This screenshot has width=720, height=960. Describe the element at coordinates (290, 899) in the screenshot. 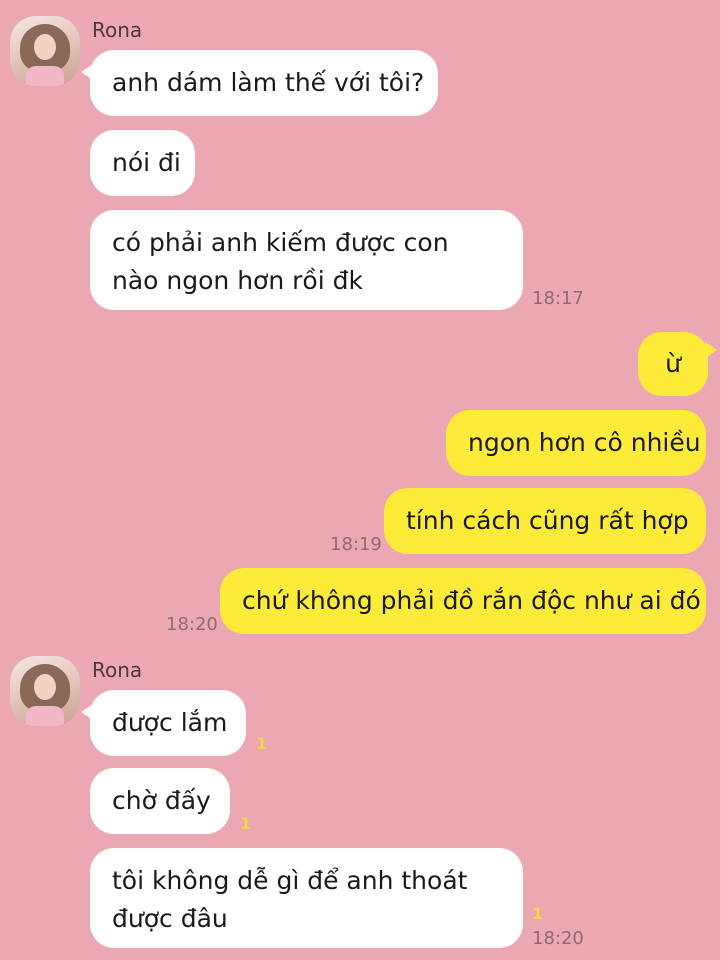

I see `message-text: tôi không dễ gì để anh thoát được đâu` at that location.